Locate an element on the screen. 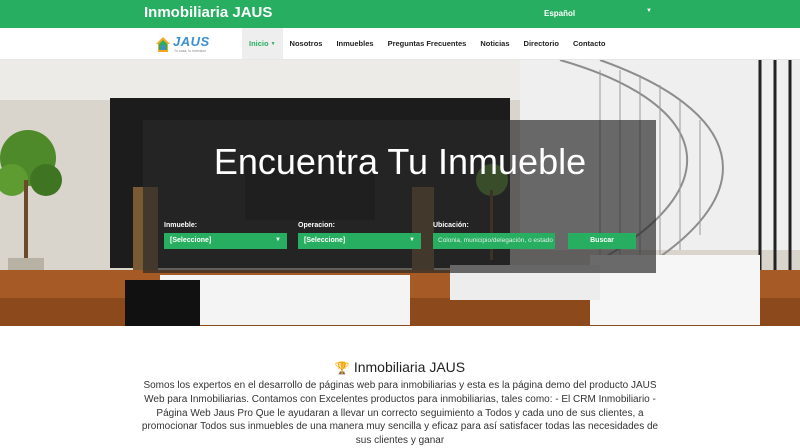 The image size is (800, 448). nav-item-nosotros: Nosotros is located at coordinates (306, 43).